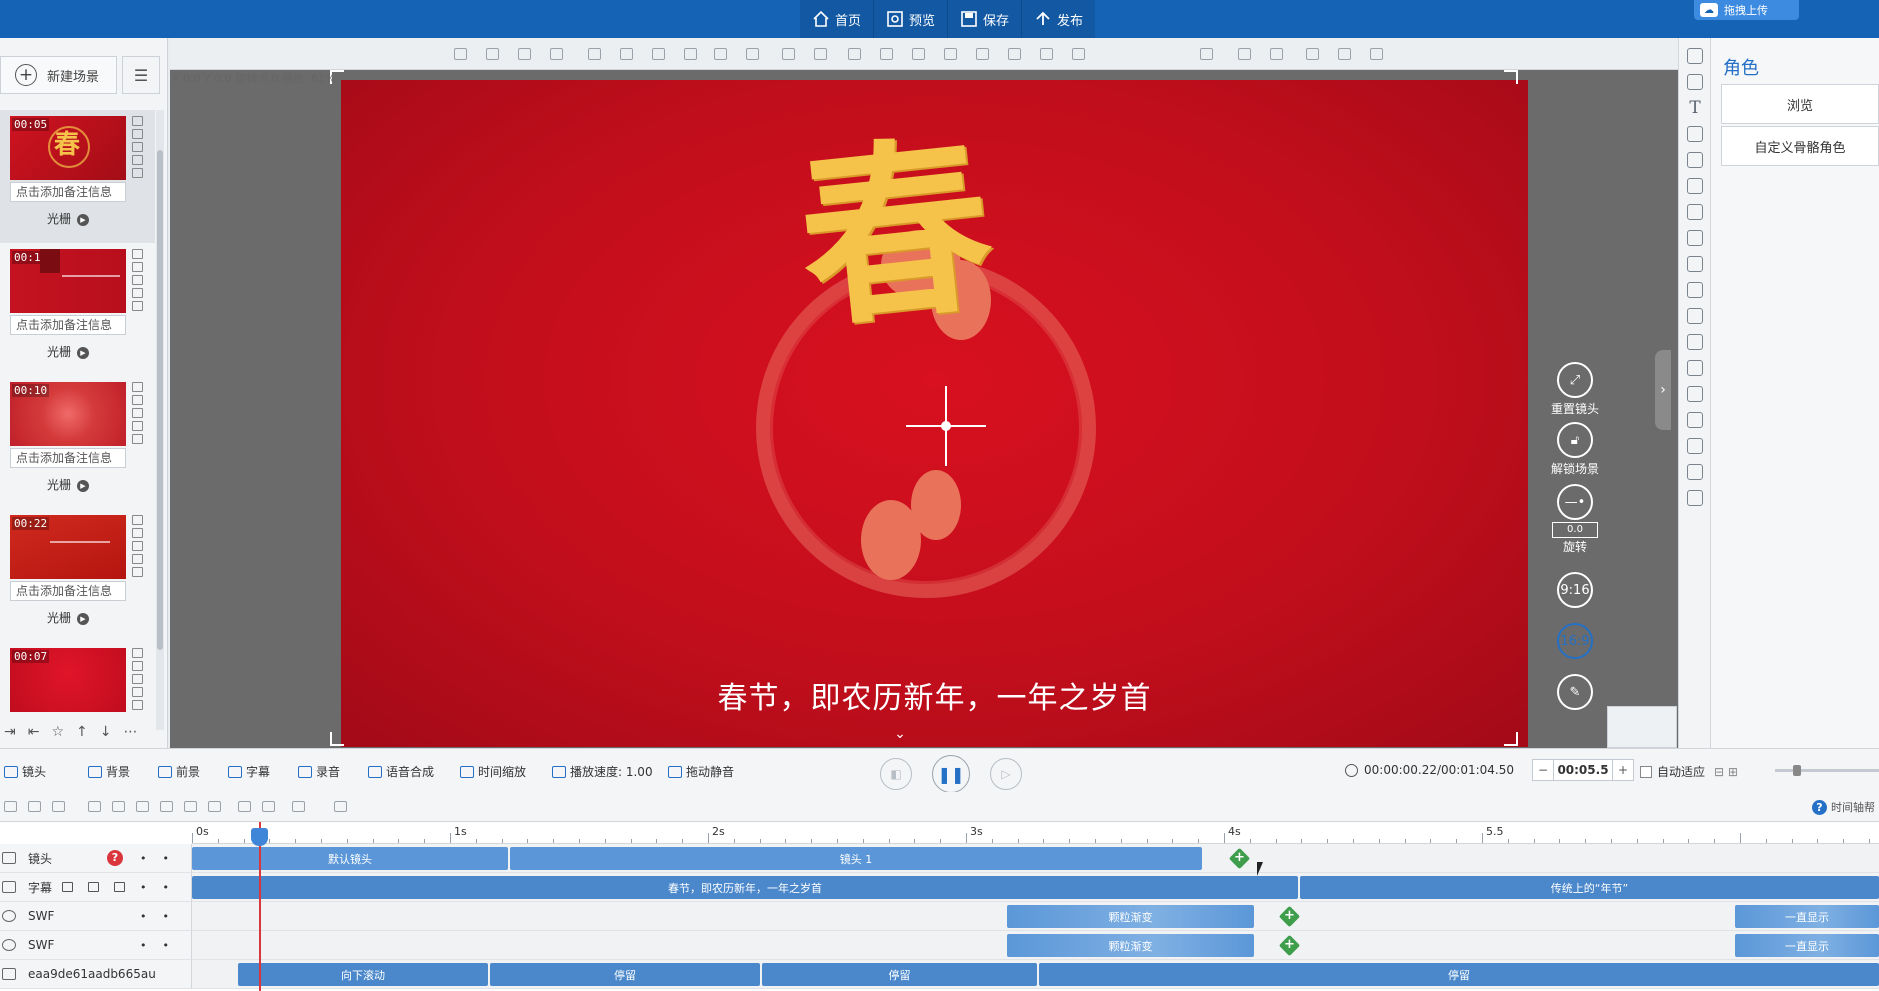  I want to click on timeline-zoom-stepper: − 00:05.5 +, so click(1583, 770).